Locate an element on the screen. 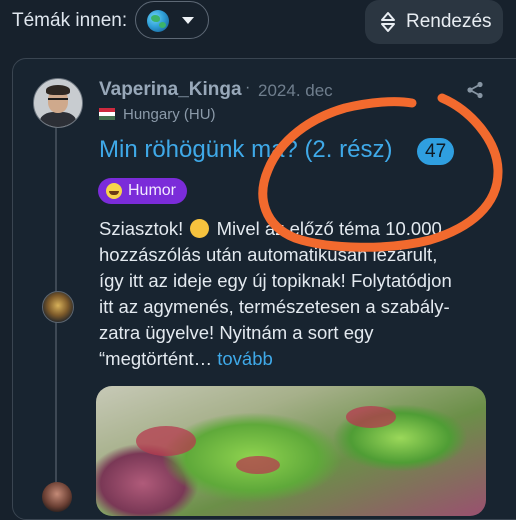 The width and height of the screenshot is (516, 520). grinning-face-icon is located at coordinates (114, 191).